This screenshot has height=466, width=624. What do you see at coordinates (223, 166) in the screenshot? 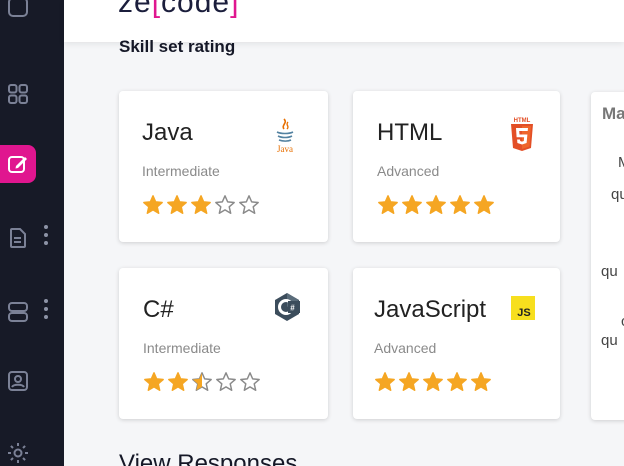
I see `skill-card-java: Java Intermediate Java` at bounding box center [223, 166].